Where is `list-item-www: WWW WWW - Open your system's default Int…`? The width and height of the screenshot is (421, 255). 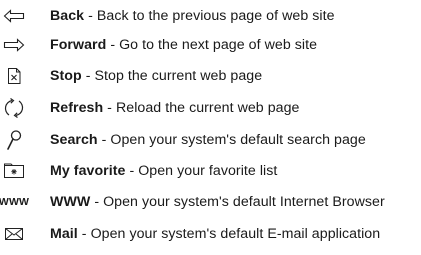
list-item-www: WWW WWW - Open your system's default Int… is located at coordinates (210, 202).